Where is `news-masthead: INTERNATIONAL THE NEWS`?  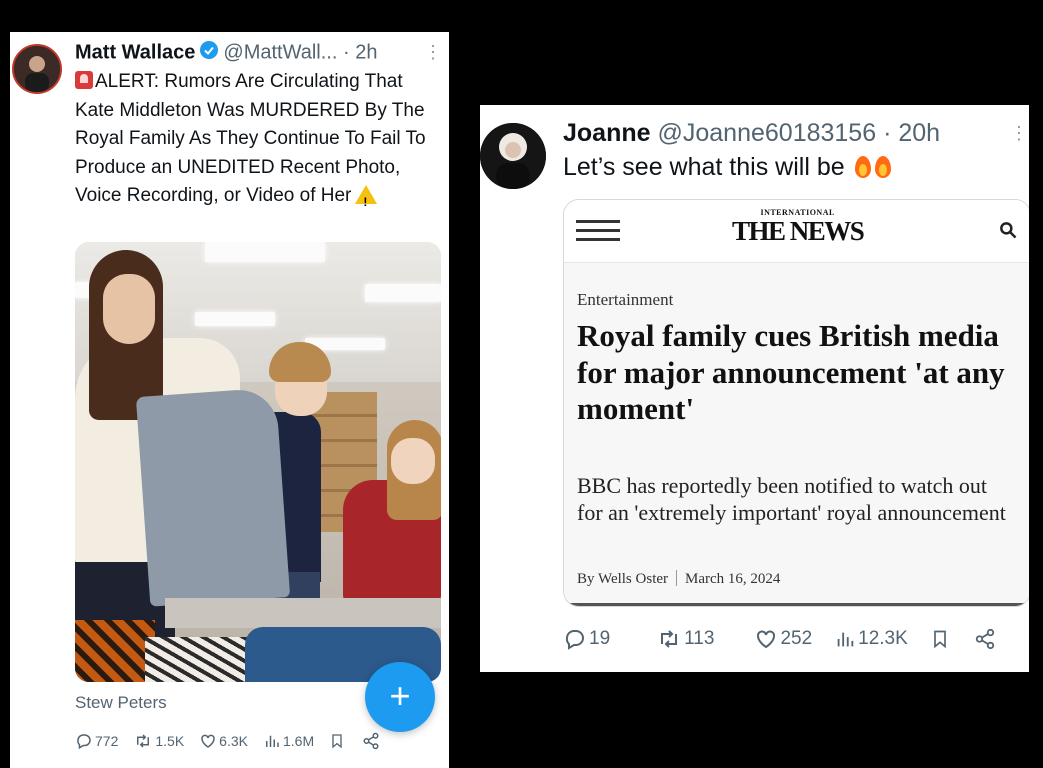 news-masthead: INTERNATIONAL THE NEWS is located at coordinates (798, 227).